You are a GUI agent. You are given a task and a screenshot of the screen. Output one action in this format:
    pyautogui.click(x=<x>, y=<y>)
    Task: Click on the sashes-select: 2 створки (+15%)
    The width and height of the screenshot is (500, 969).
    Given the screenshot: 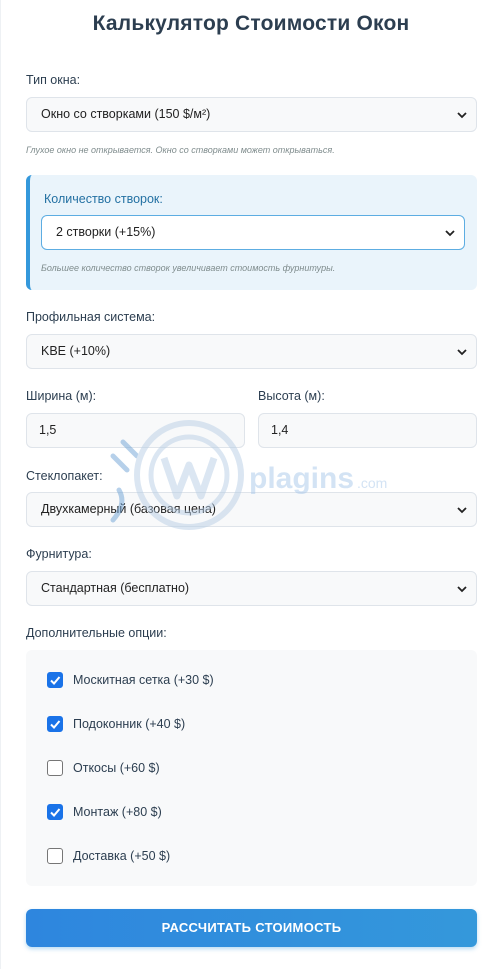 What is the action you would take?
    pyautogui.click(x=253, y=232)
    